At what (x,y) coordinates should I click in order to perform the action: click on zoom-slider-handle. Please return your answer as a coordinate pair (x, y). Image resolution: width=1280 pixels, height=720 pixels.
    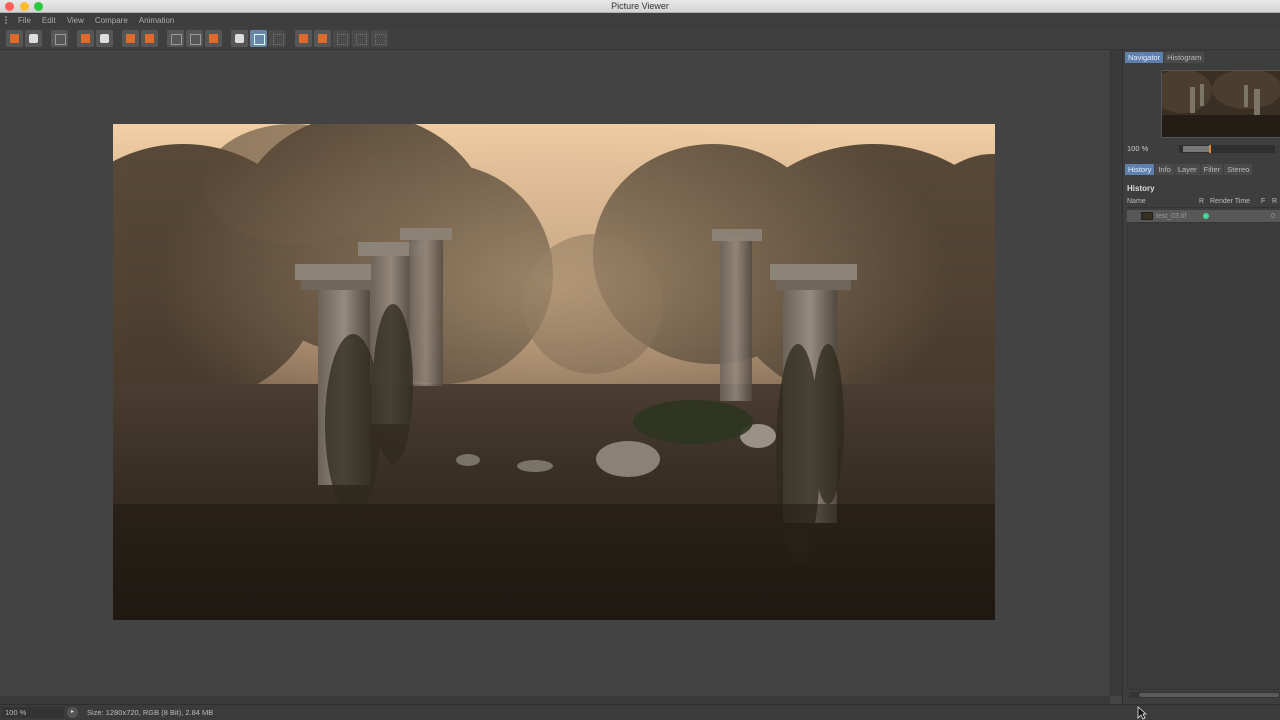
    Looking at the image, I should click on (1210, 148).